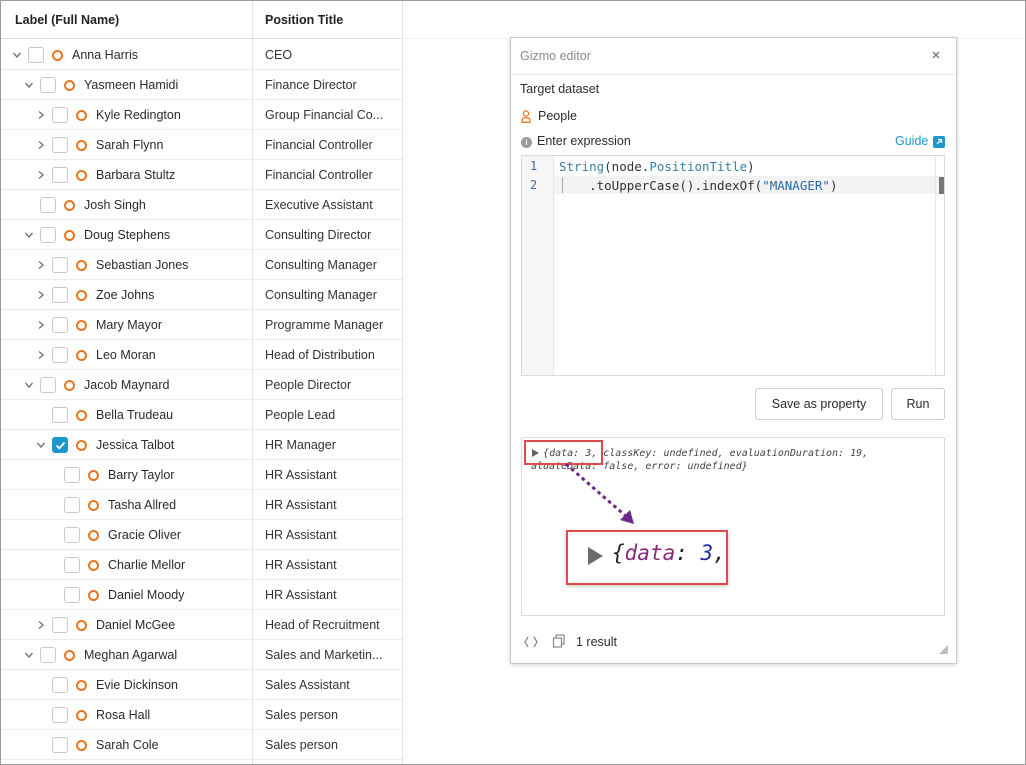 Image resolution: width=1026 pixels, height=765 pixels. I want to click on table-row: Zoe Johns Consulting Manager, so click(201, 295).